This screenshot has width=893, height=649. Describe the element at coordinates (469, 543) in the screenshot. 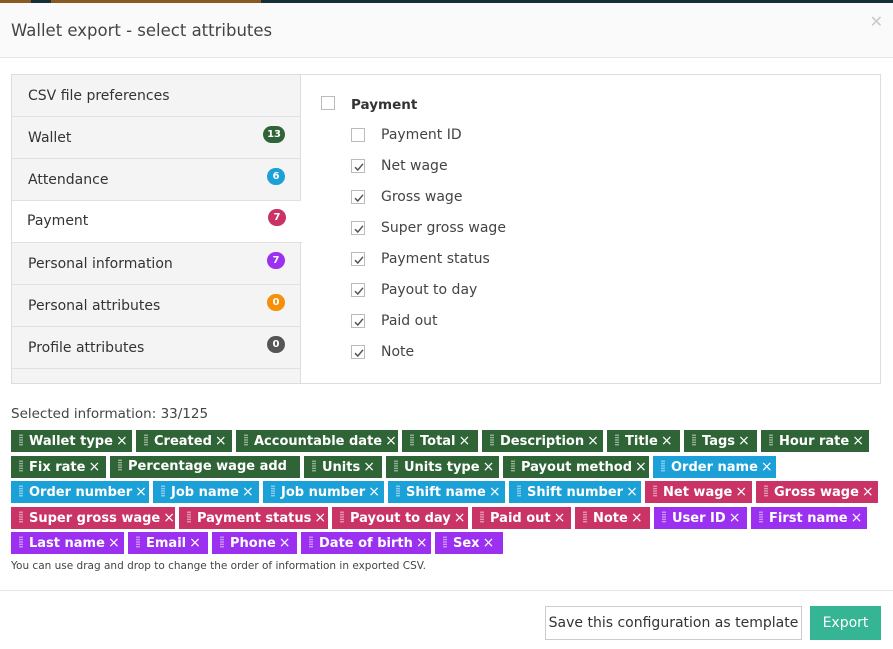

I see `selected-tag-sex: Sex ×` at that location.